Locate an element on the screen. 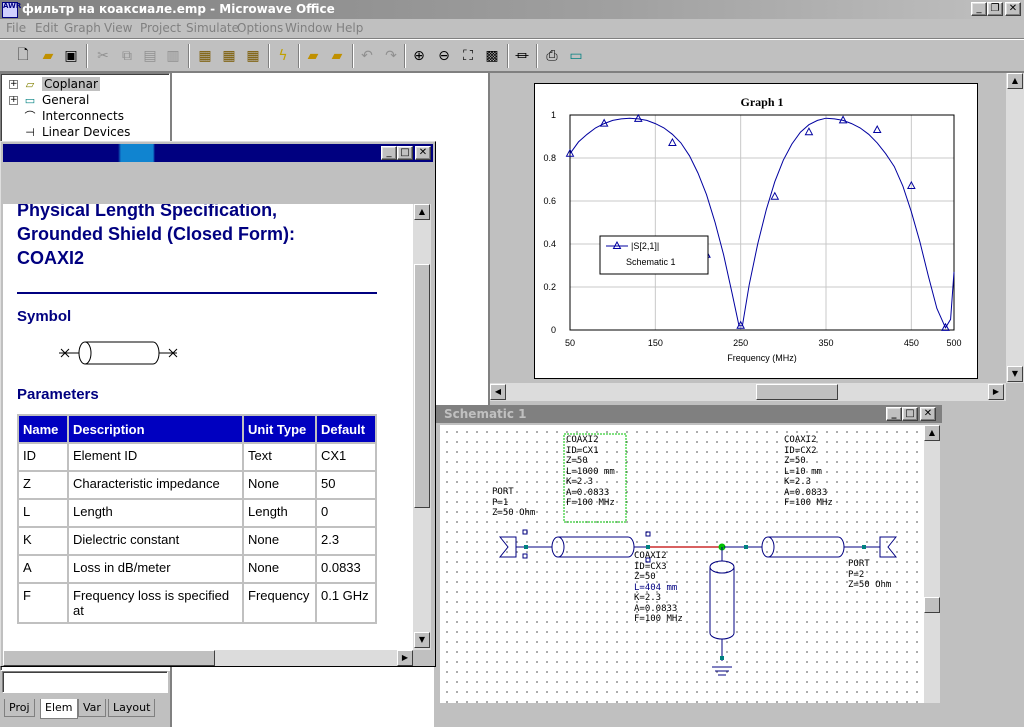 The image size is (1024, 727). schematic-title-bar: Schematic 1 _ □ ✕ is located at coordinates (688, 414).